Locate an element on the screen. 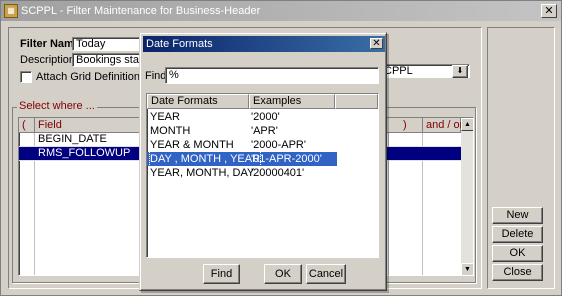 This screenshot has height=296, width=562. filter-name-label: Filter Name is located at coordinates (50, 44).